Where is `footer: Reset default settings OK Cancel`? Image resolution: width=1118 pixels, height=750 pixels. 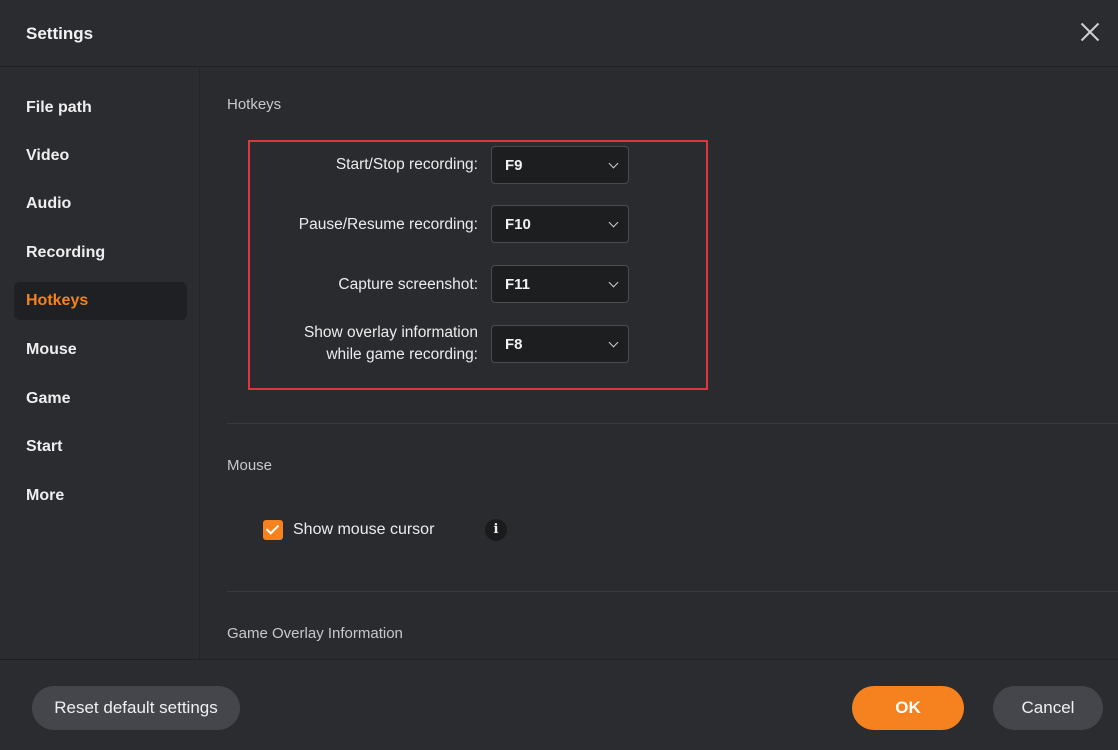 footer: Reset default settings OK Cancel is located at coordinates (559, 704).